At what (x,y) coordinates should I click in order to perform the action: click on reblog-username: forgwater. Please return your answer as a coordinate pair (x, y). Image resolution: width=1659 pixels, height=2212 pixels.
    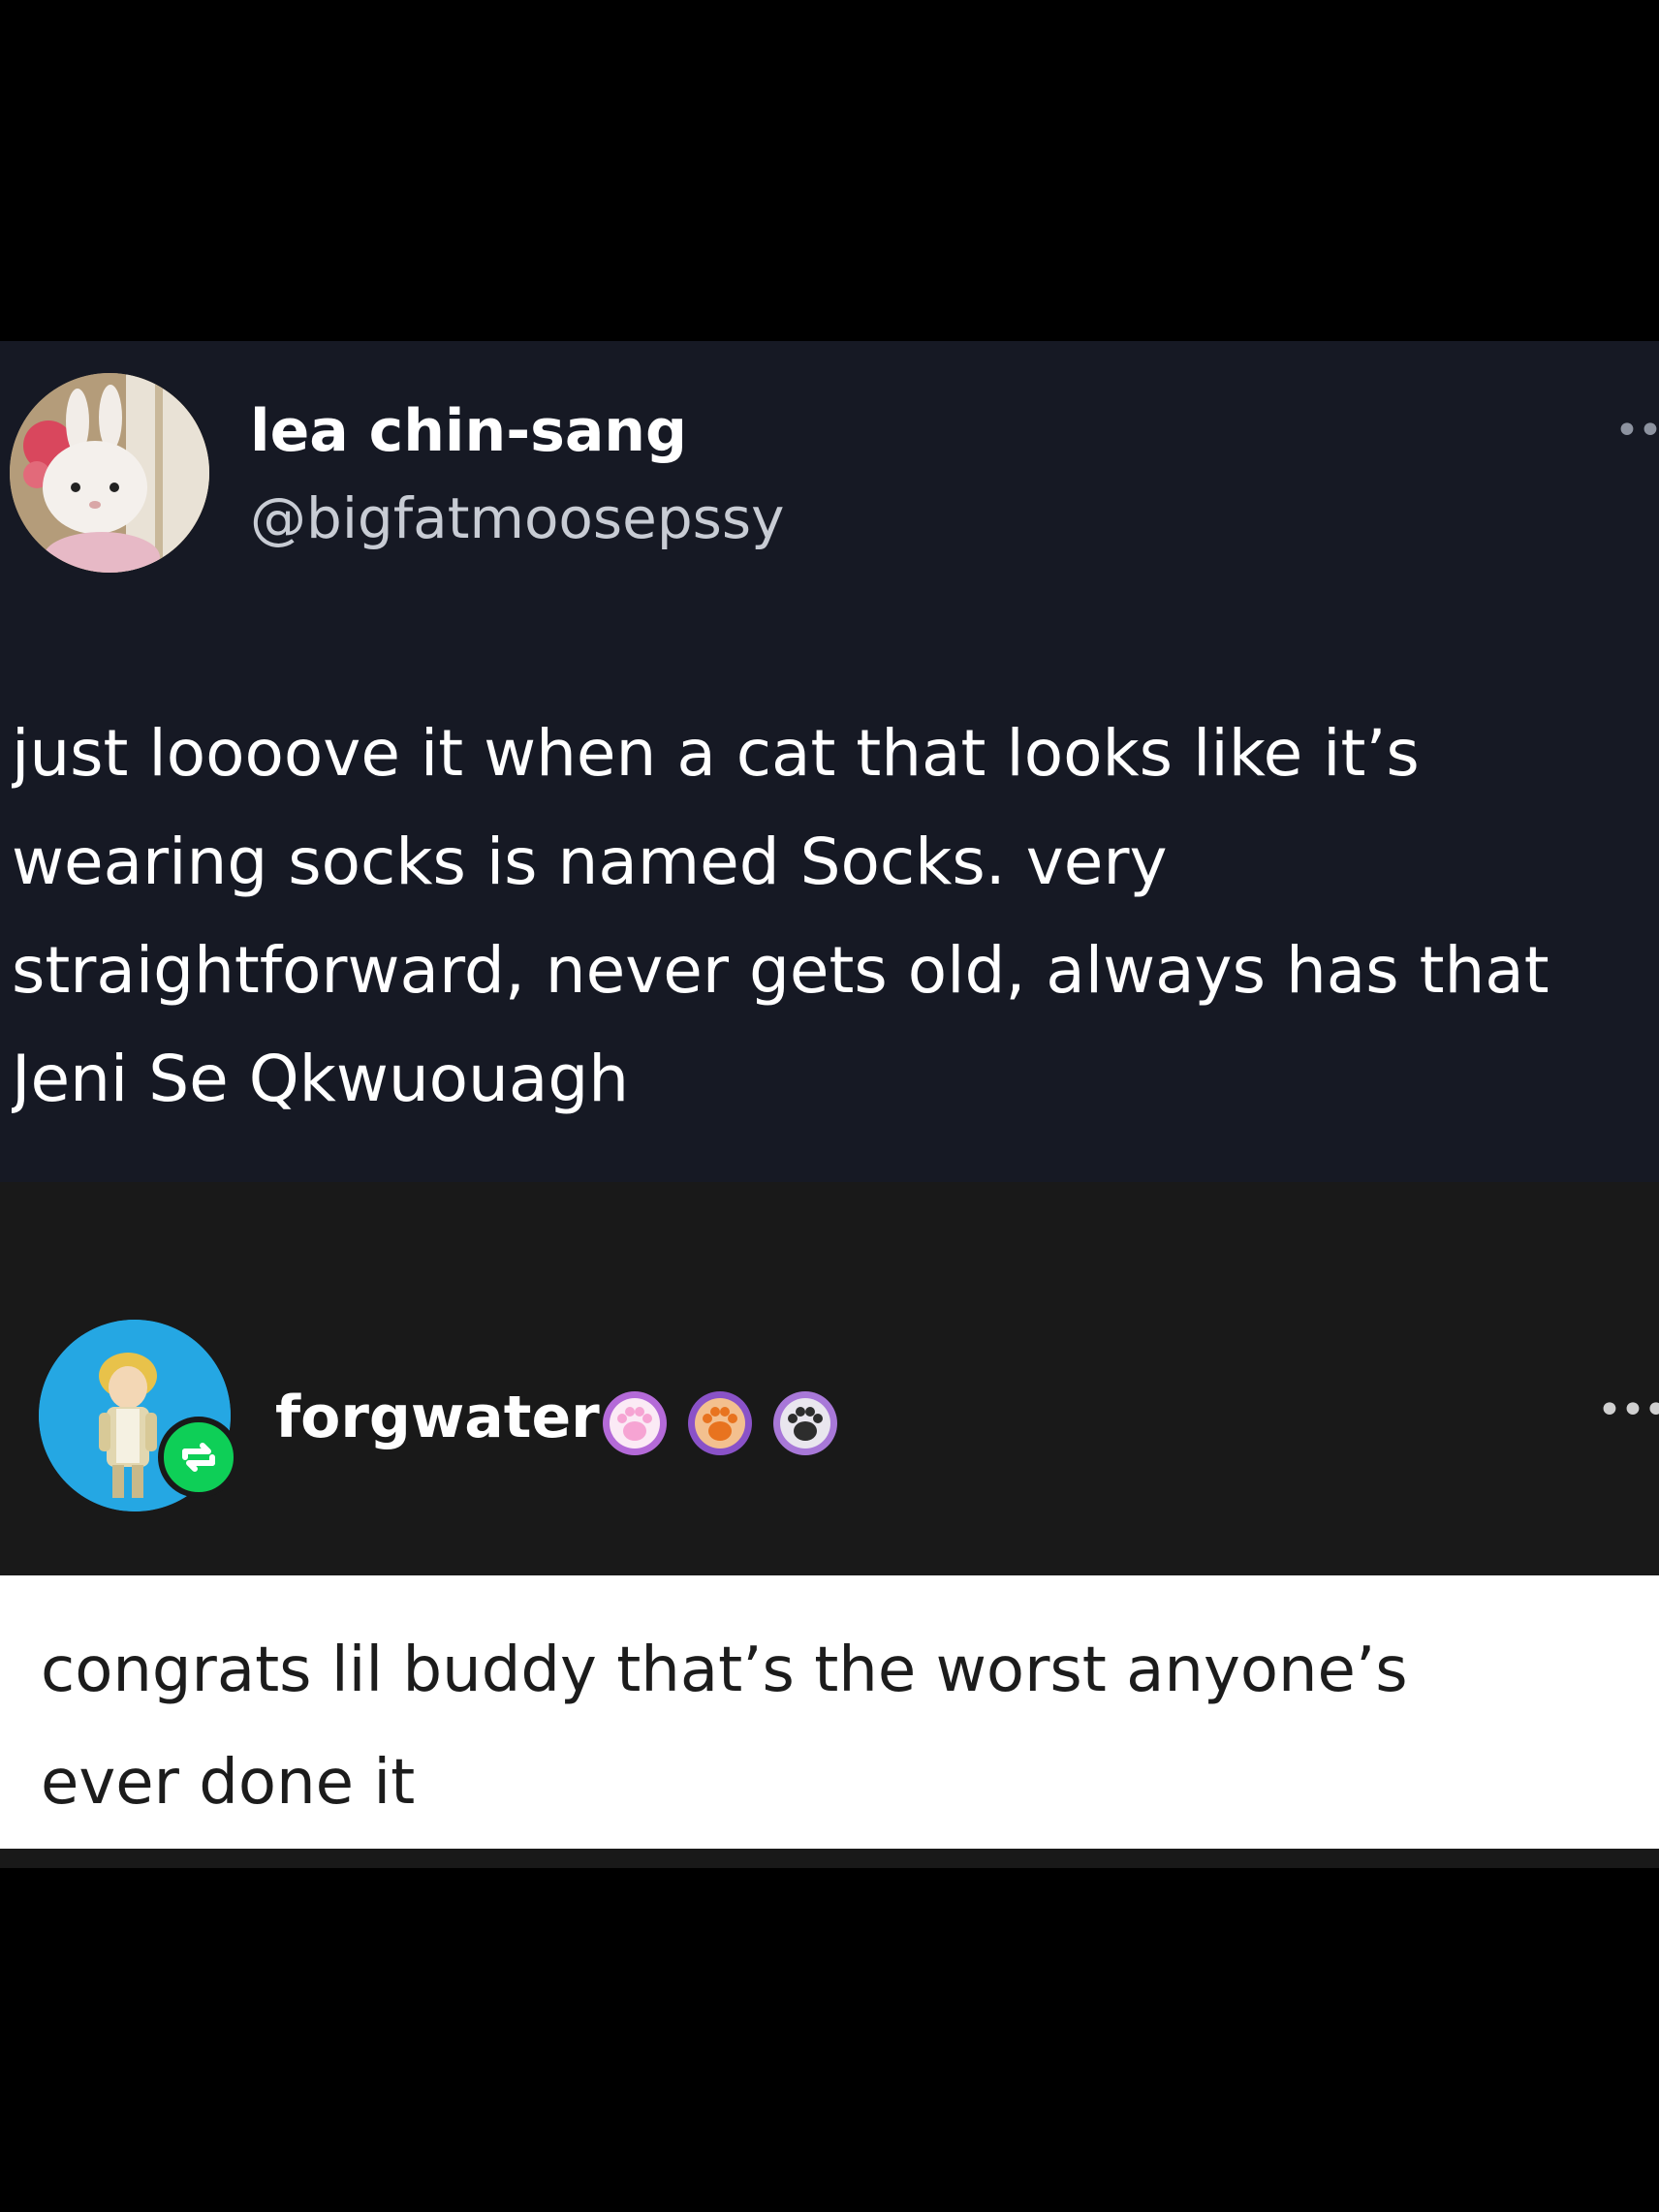
    Looking at the image, I should click on (437, 1417).